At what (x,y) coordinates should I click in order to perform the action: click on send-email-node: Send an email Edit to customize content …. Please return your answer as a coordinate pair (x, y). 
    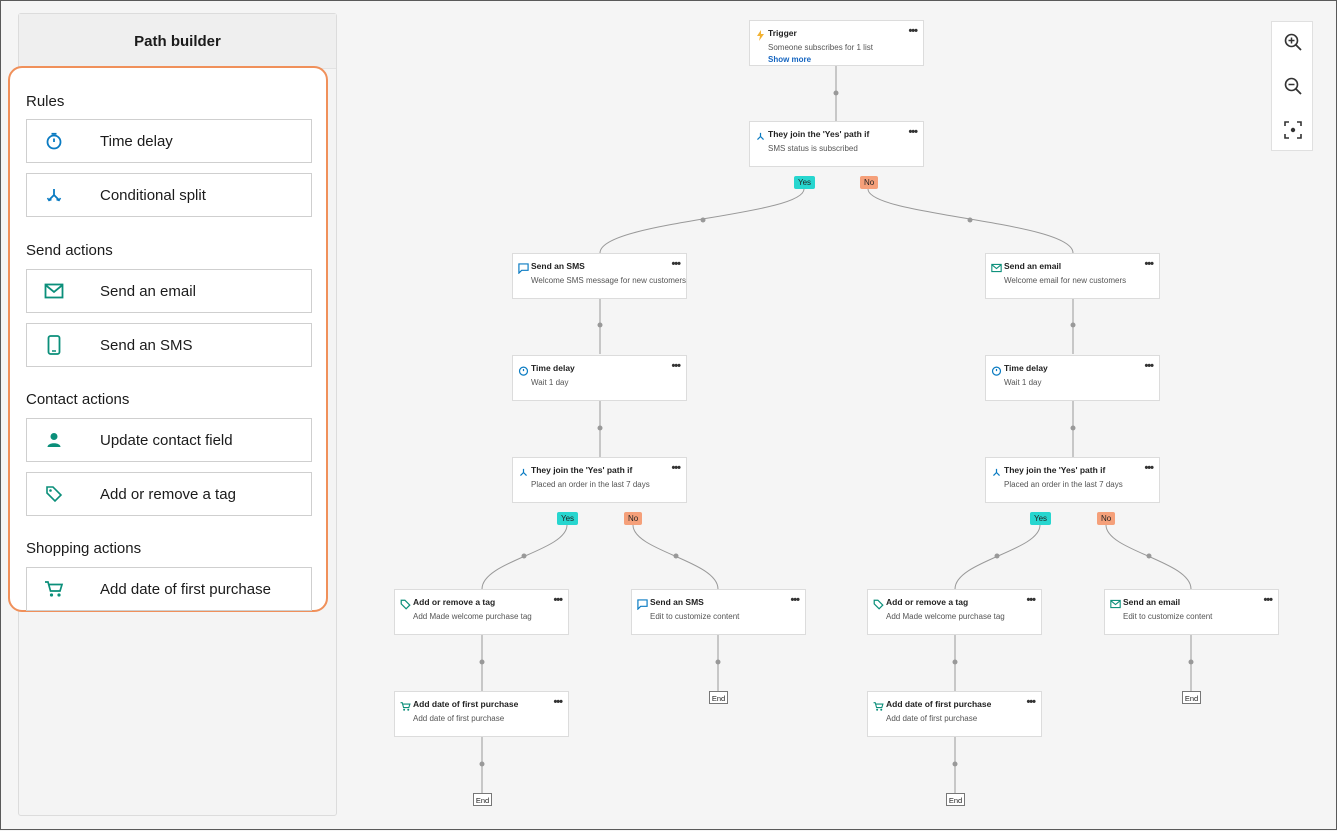
    Looking at the image, I should click on (1191, 612).